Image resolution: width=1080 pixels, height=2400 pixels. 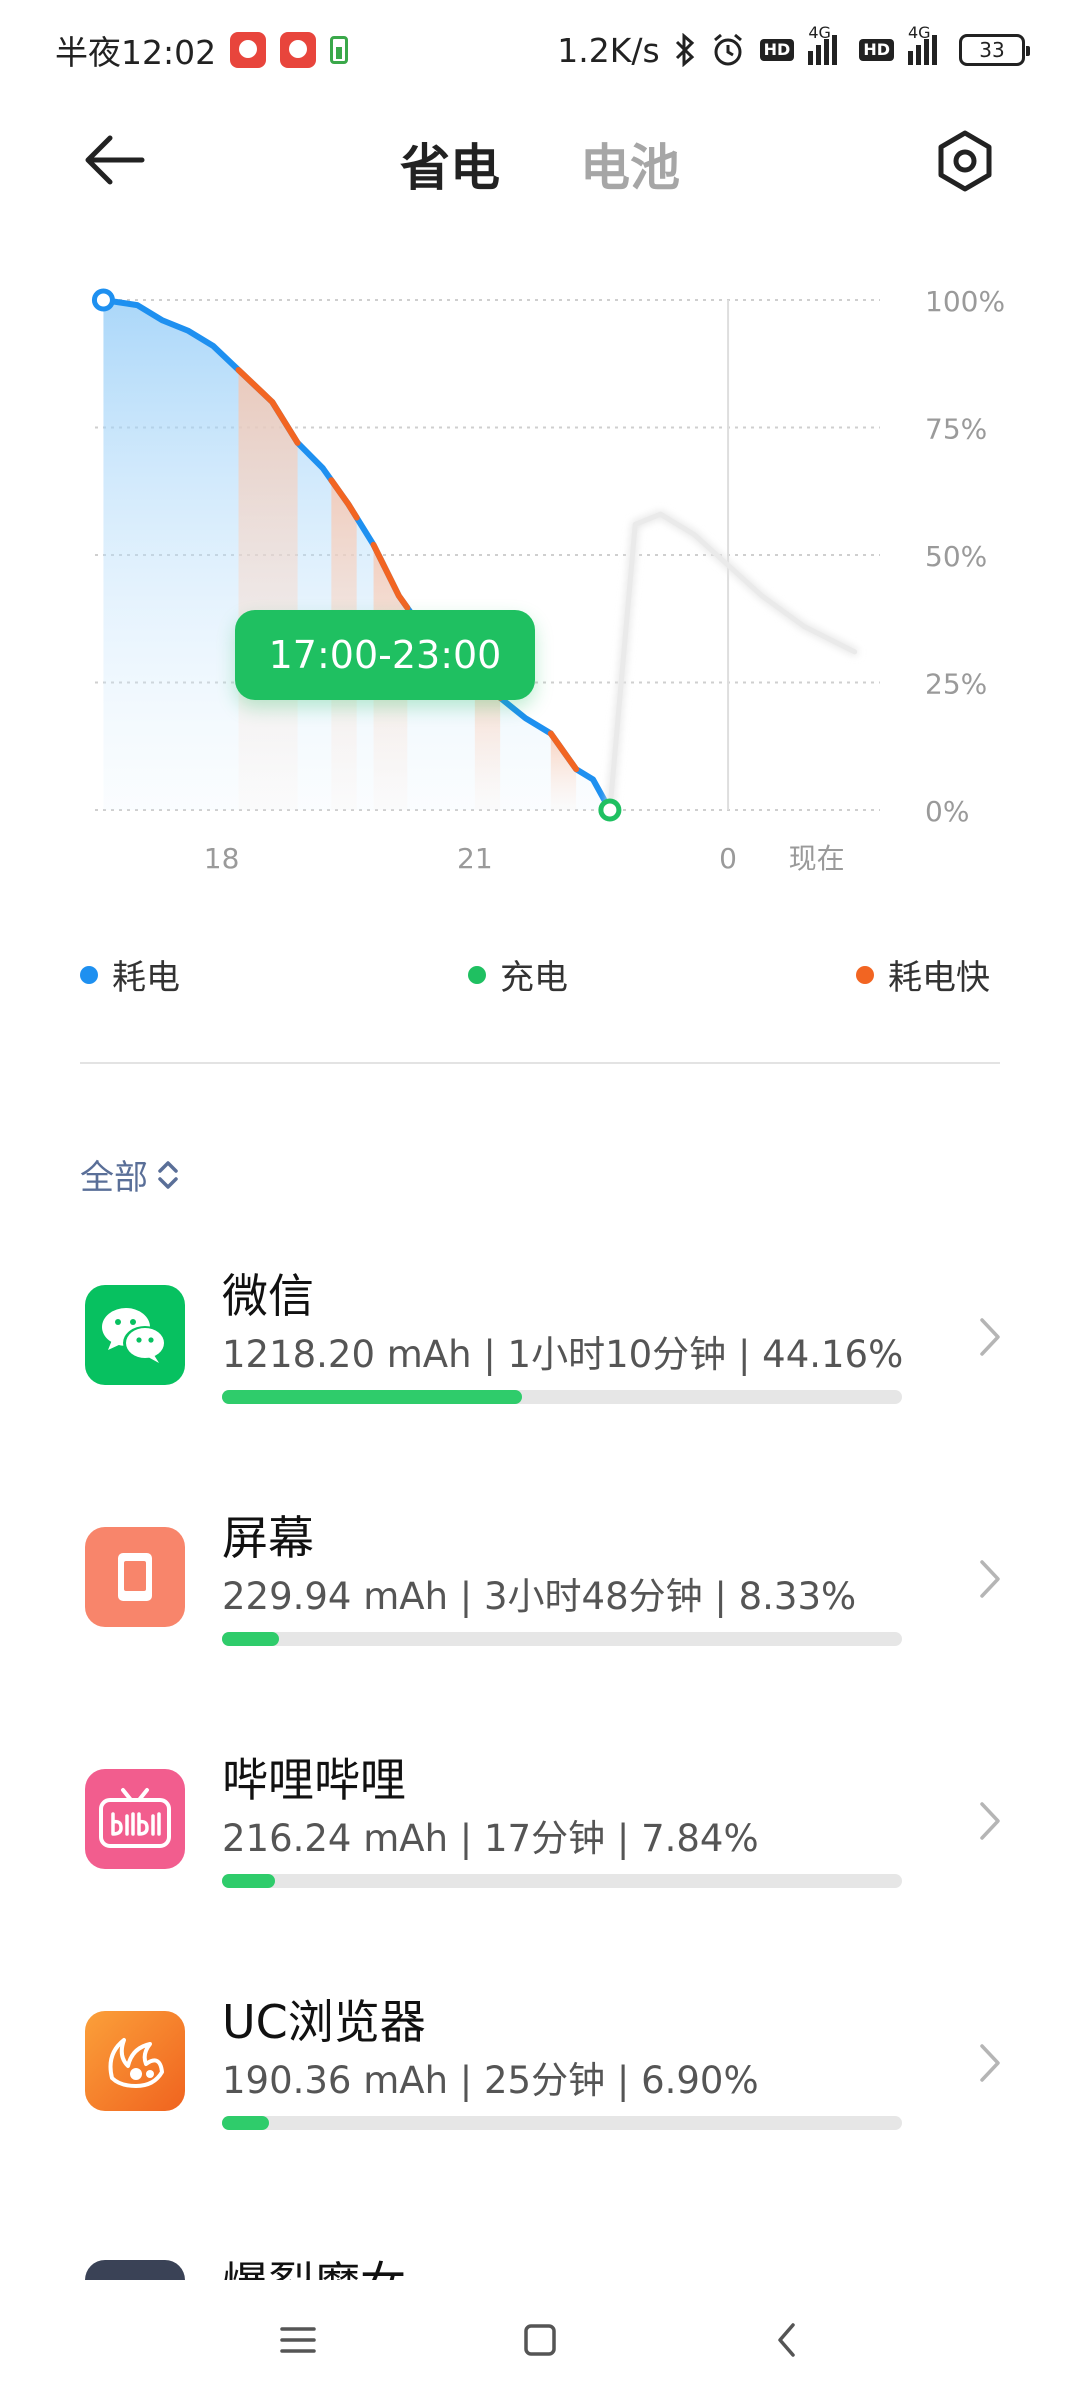 I want to click on divider, so click(x=540, y=1063).